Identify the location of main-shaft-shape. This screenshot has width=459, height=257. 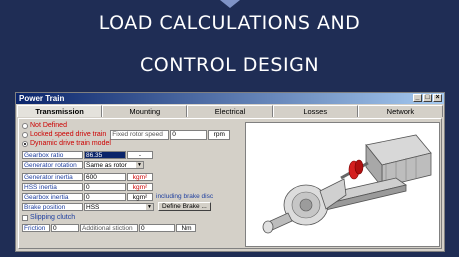
(277, 223).